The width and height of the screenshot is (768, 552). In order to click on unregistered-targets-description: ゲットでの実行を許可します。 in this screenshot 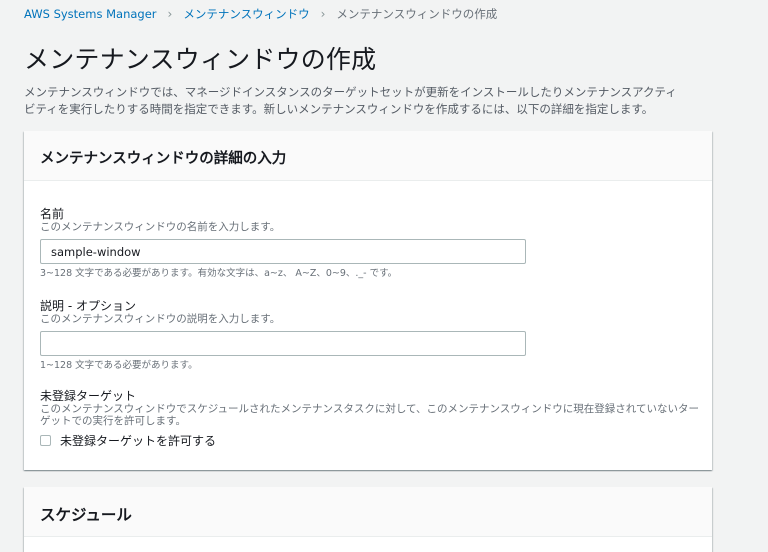, I will do `click(113, 421)`.